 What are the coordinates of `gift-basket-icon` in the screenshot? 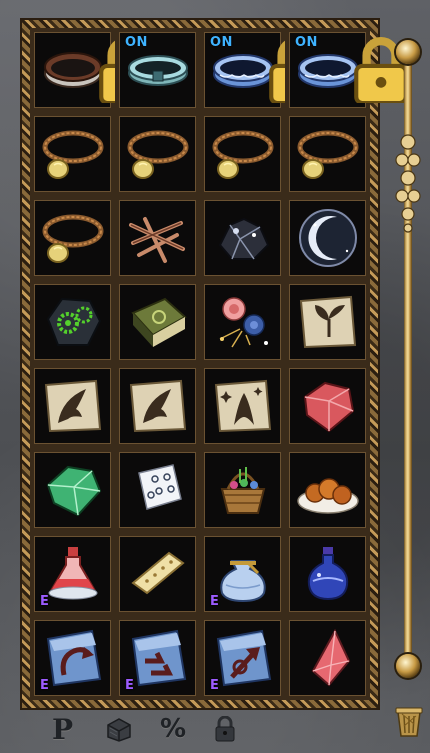 It's located at (242, 490).